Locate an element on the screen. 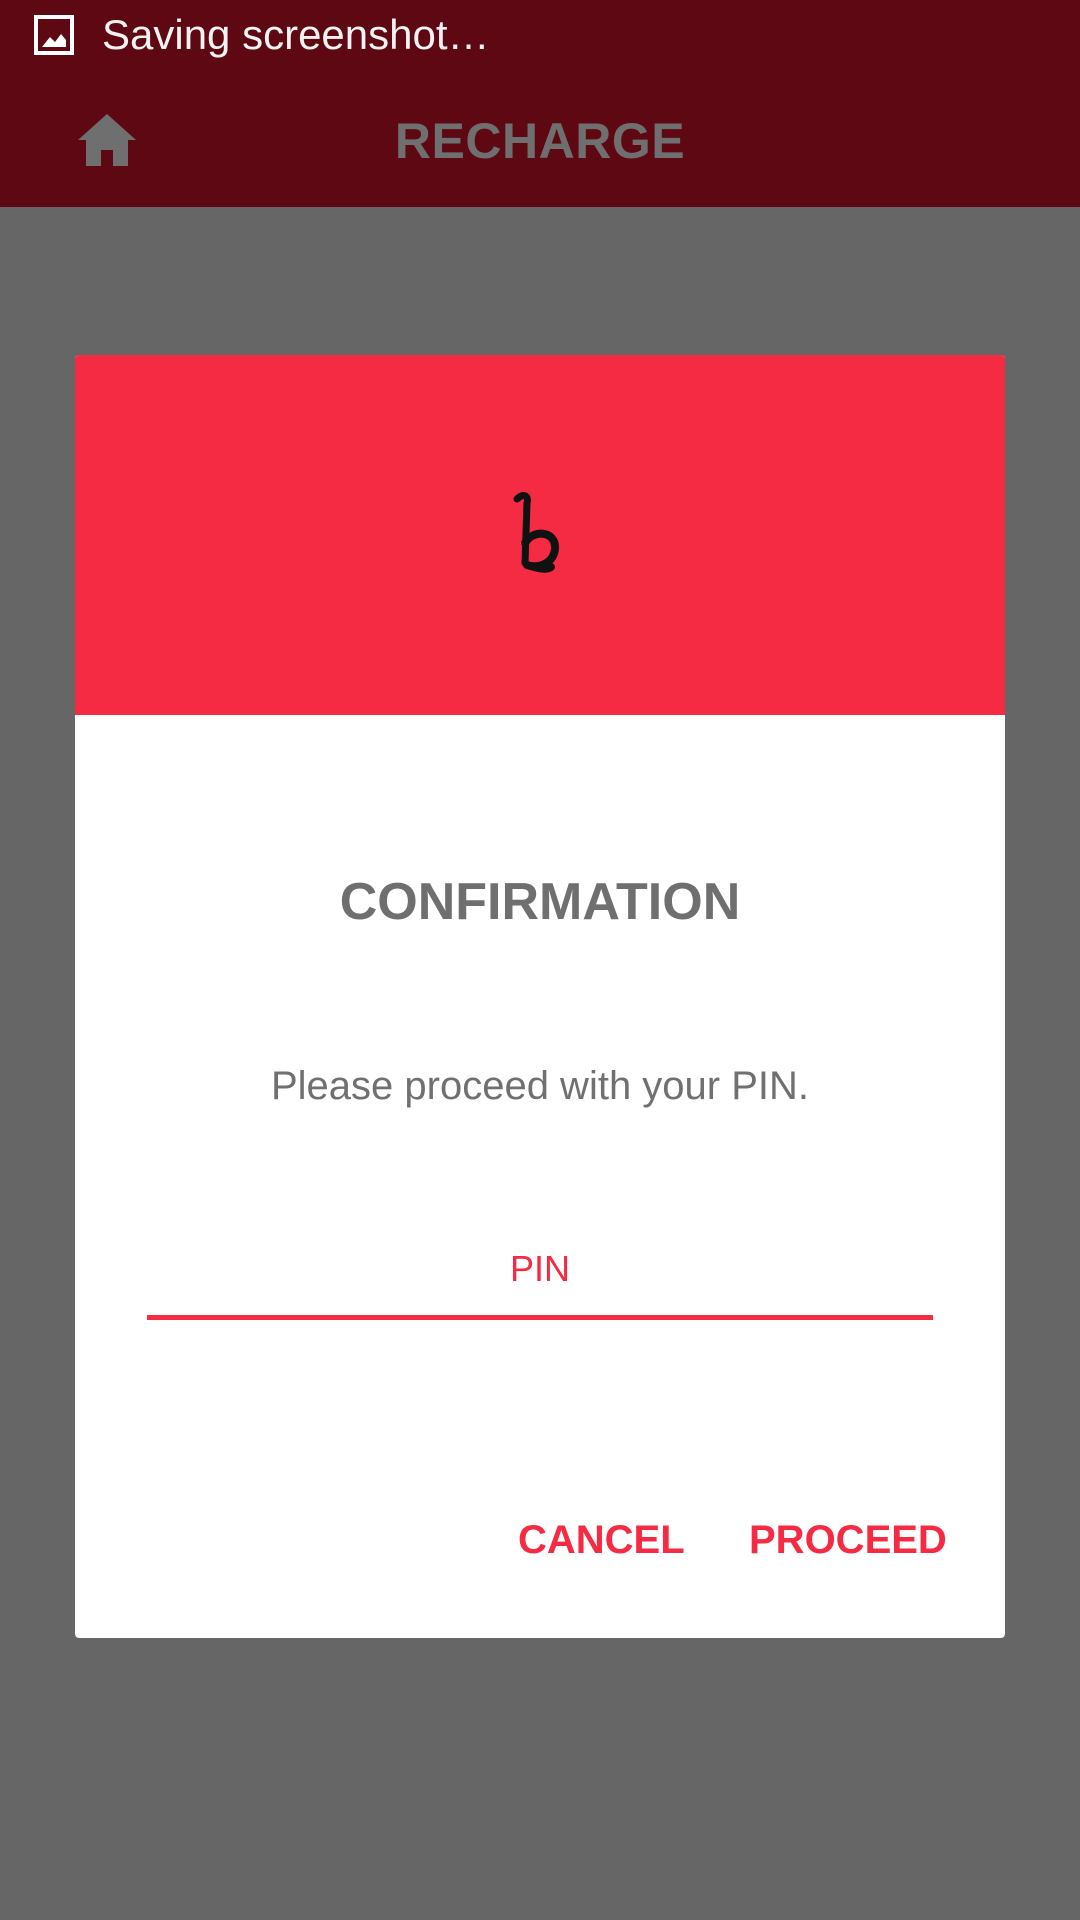 The image size is (1080, 1920). dialog-message: Please proceed with your PIN. is located at coordinates (540, 1086).